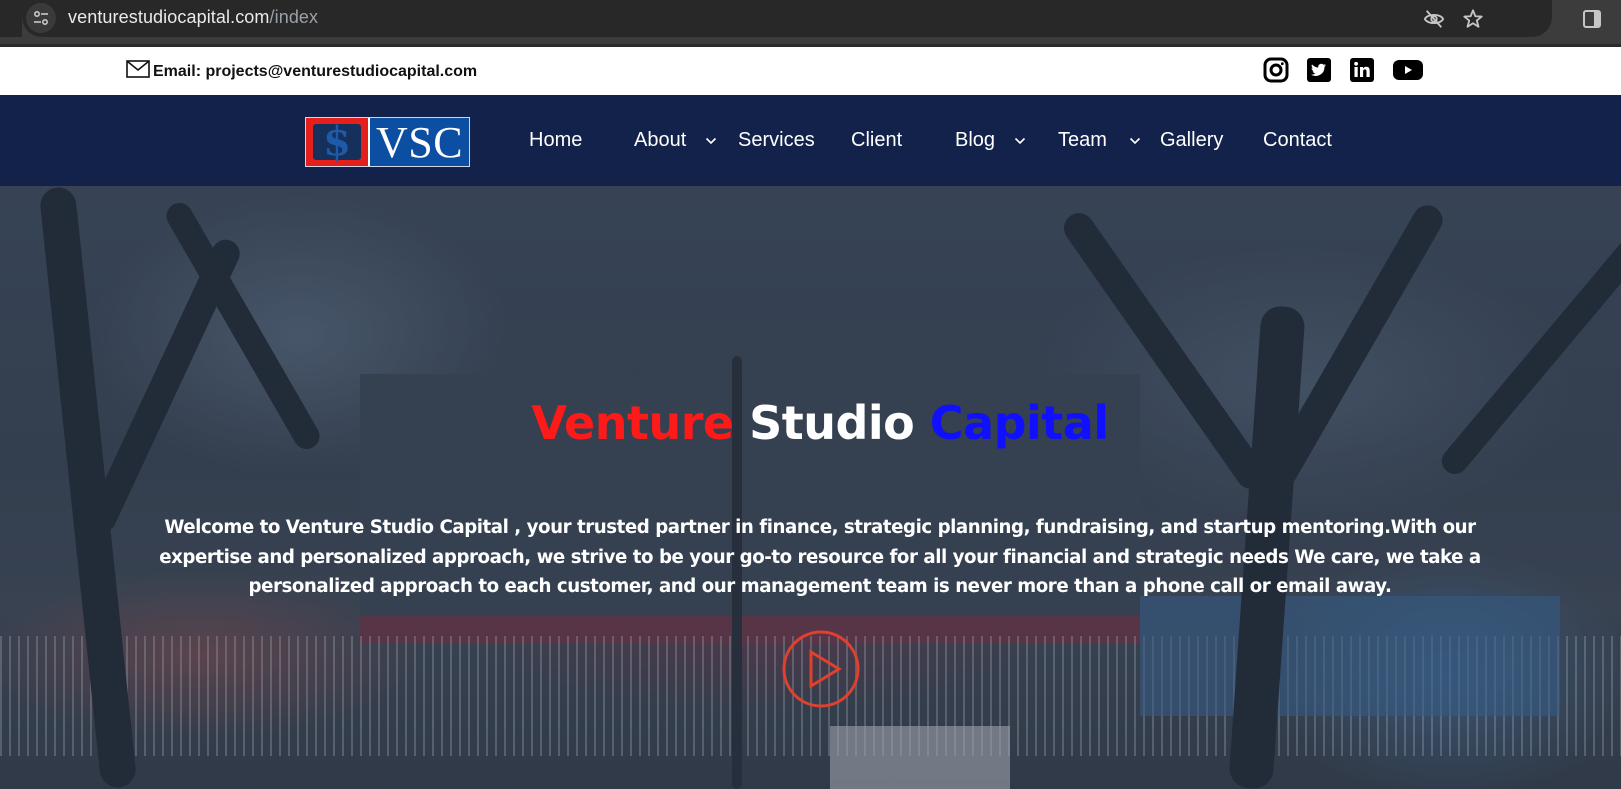  I want to click on twitter-icon, so click(1319, 70).